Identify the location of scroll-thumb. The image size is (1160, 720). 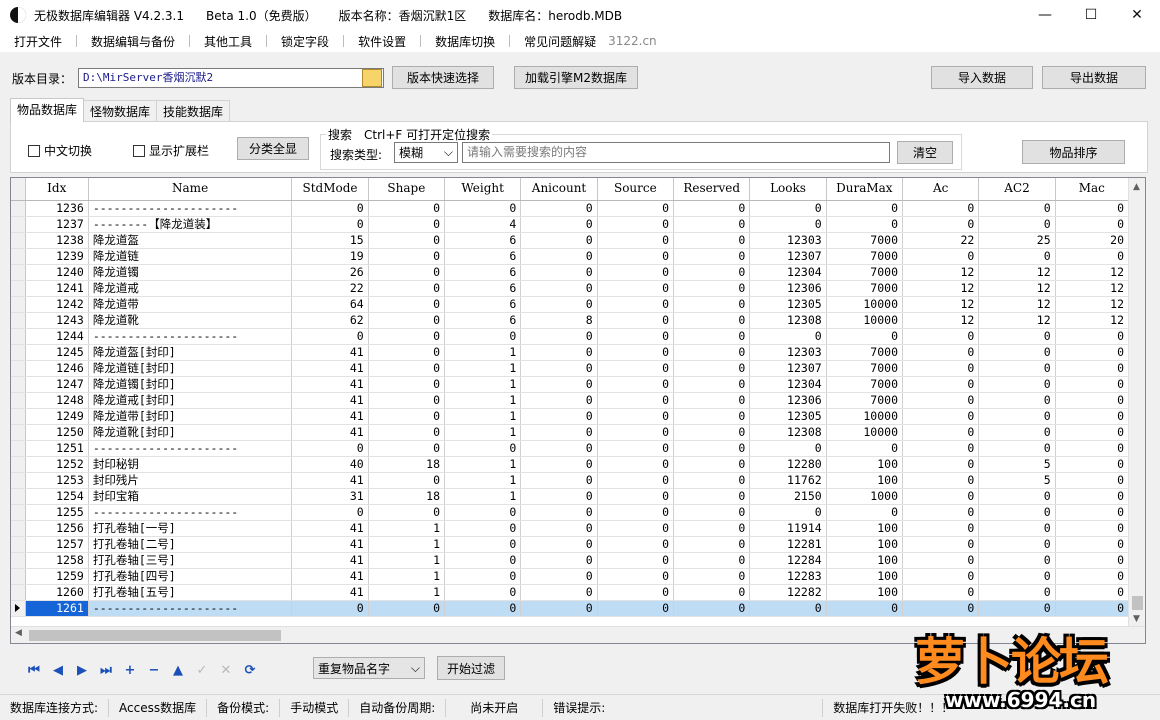
(1137, 603).